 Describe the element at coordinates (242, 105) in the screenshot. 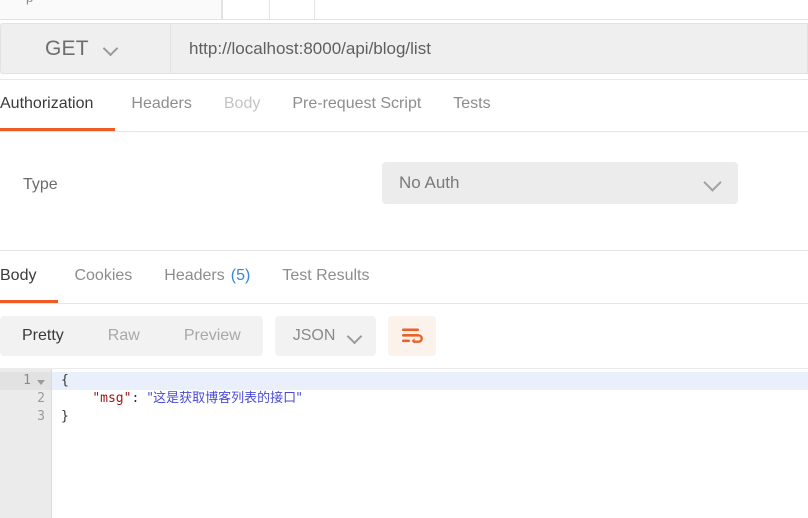

I see `tab-body: Body` at that location.